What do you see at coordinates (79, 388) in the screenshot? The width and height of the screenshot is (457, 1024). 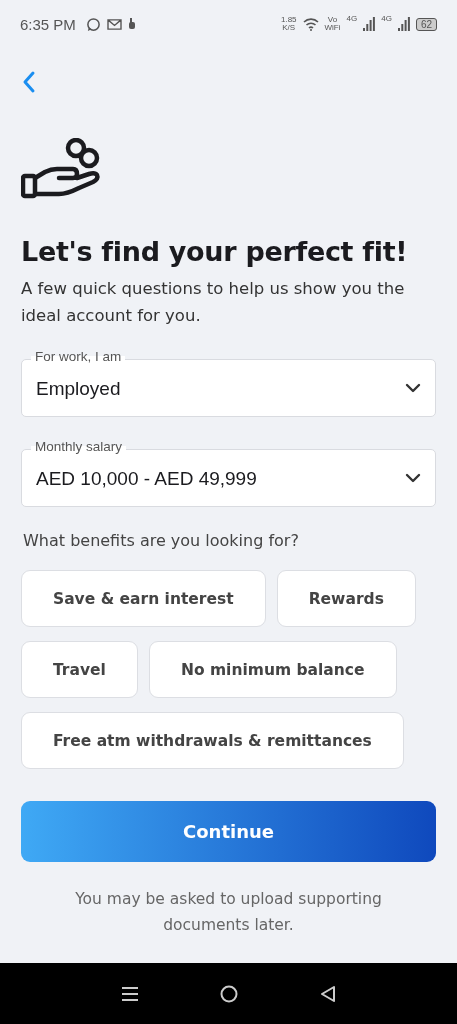 I see `field-value: Employed` at bounding box center [79, 388].